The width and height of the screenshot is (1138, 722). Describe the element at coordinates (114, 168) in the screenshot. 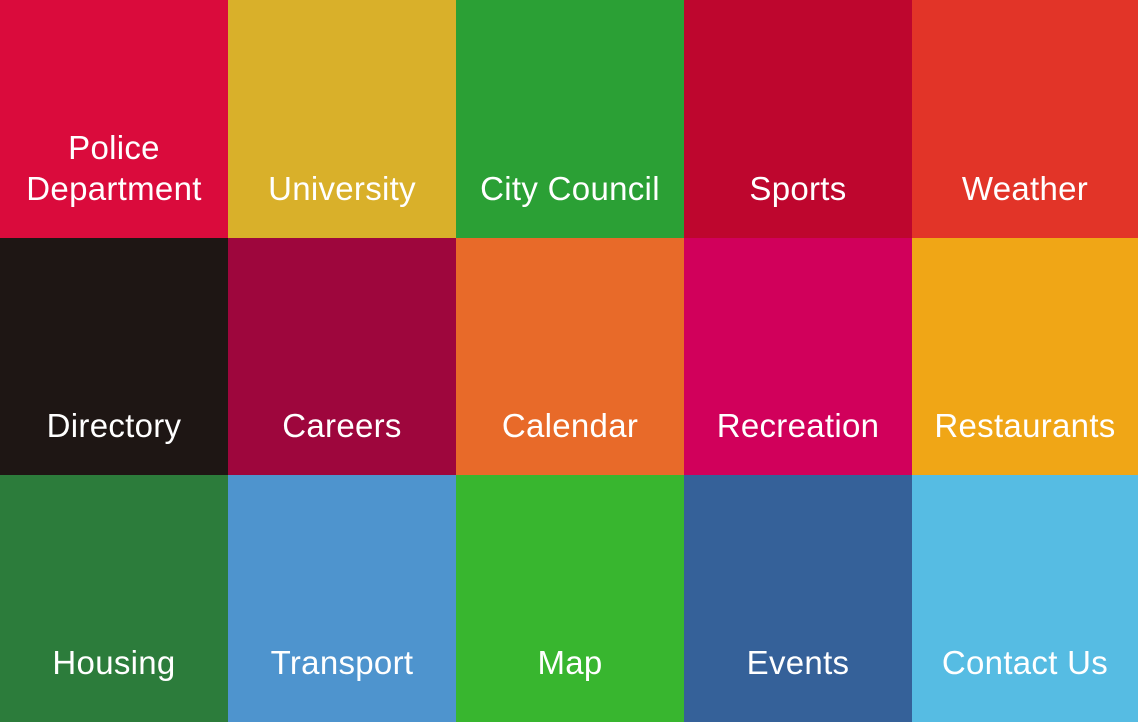

I see `tile-label: Police Department` at that location.